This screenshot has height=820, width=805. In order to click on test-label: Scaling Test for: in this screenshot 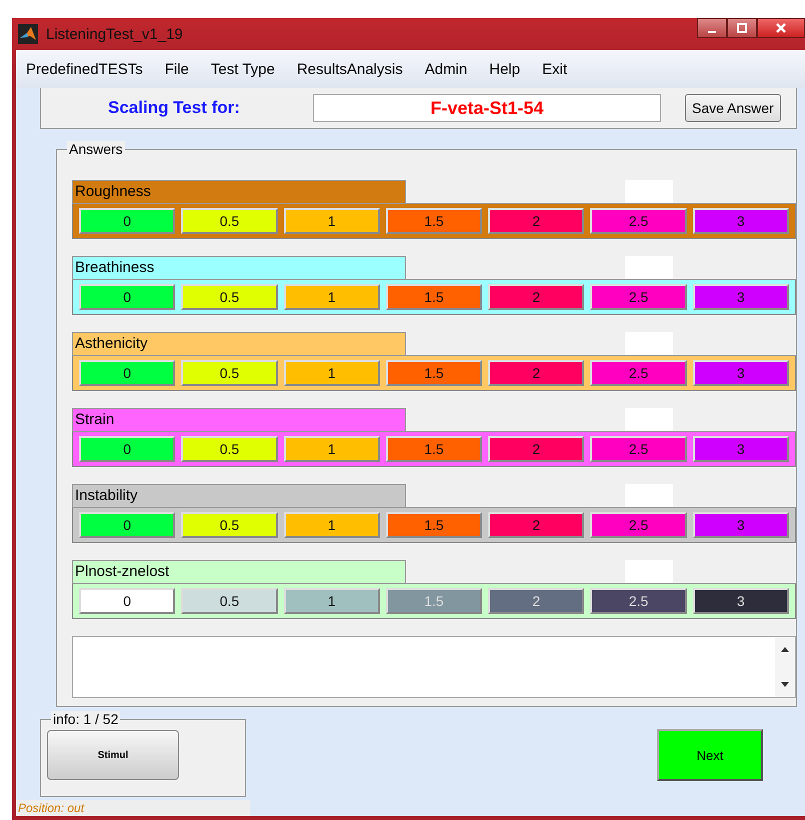, I will do `click(174, 108)`.